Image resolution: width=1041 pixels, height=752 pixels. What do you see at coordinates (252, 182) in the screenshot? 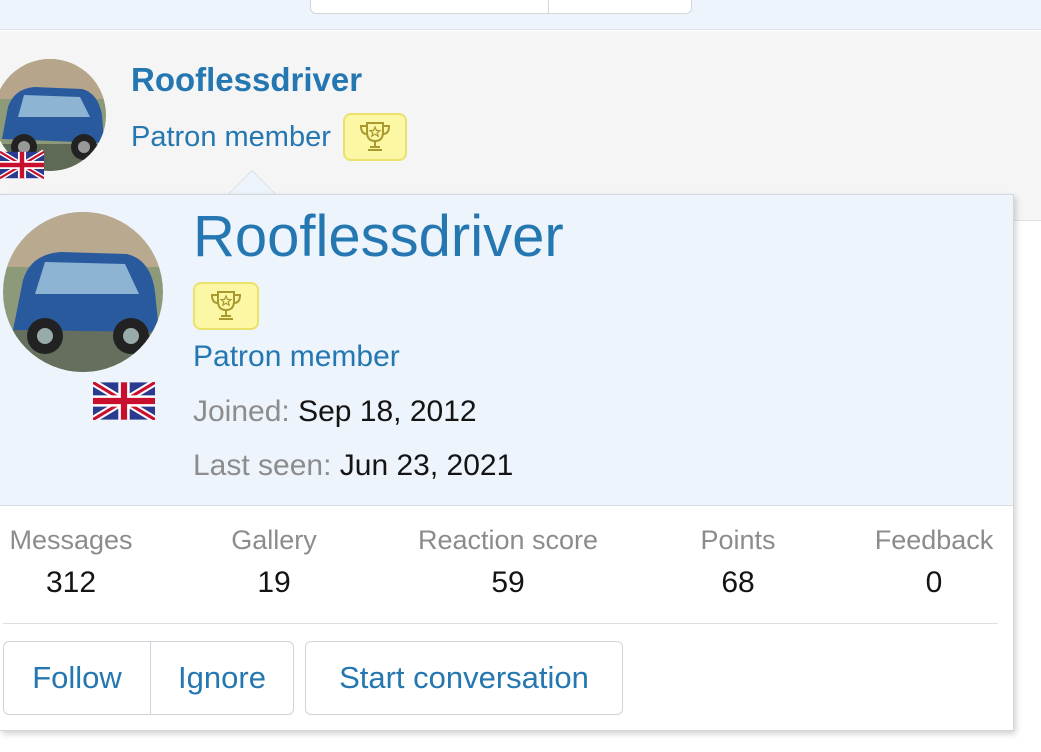
I see `tooltip-arrow` at bounding box center [252, 182].